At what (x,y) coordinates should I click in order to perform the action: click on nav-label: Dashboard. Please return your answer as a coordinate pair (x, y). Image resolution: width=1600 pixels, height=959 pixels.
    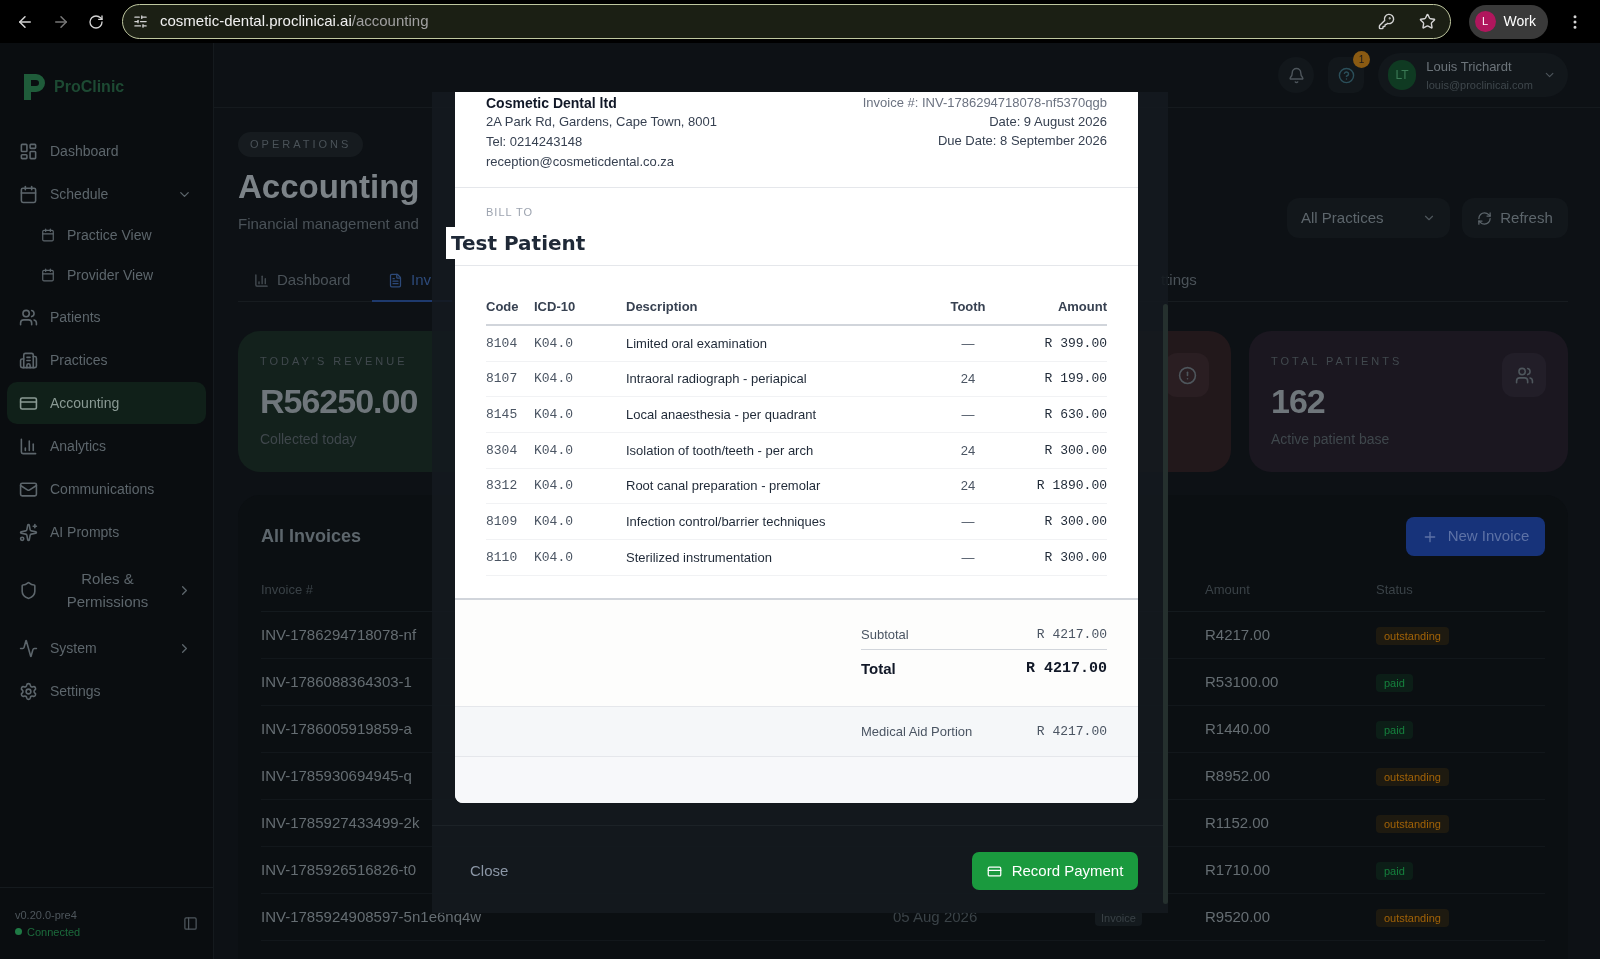
    Looking at the image, I should click on (85, 151).